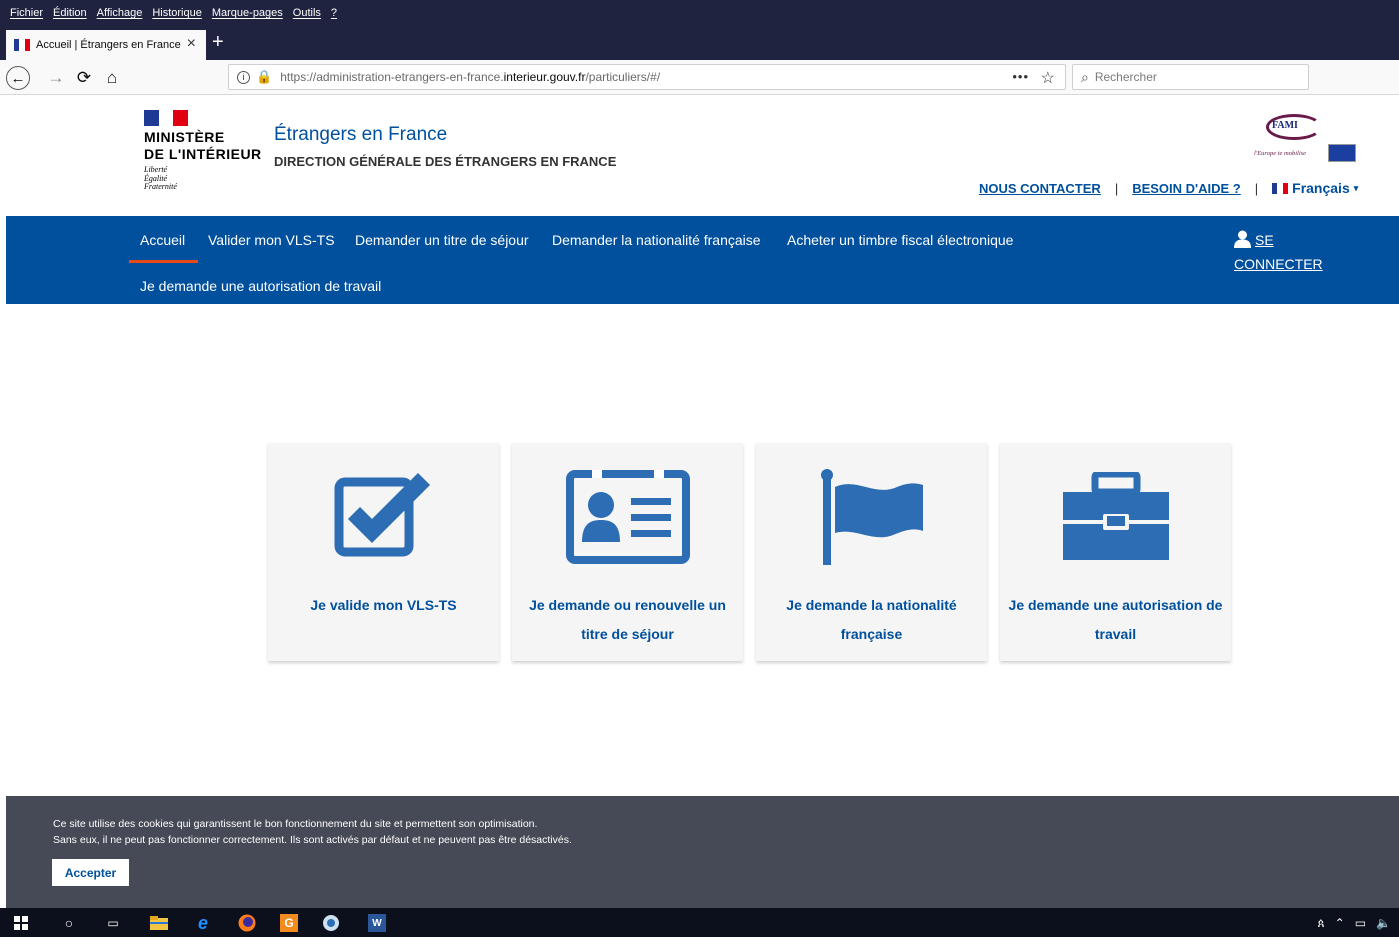 This screenshot has height=937, width=1399. Describe the element at coordinates (442, 240) in the screenshot. I see `nav-titre-sejour: Demander un titre de séjour` at that location.